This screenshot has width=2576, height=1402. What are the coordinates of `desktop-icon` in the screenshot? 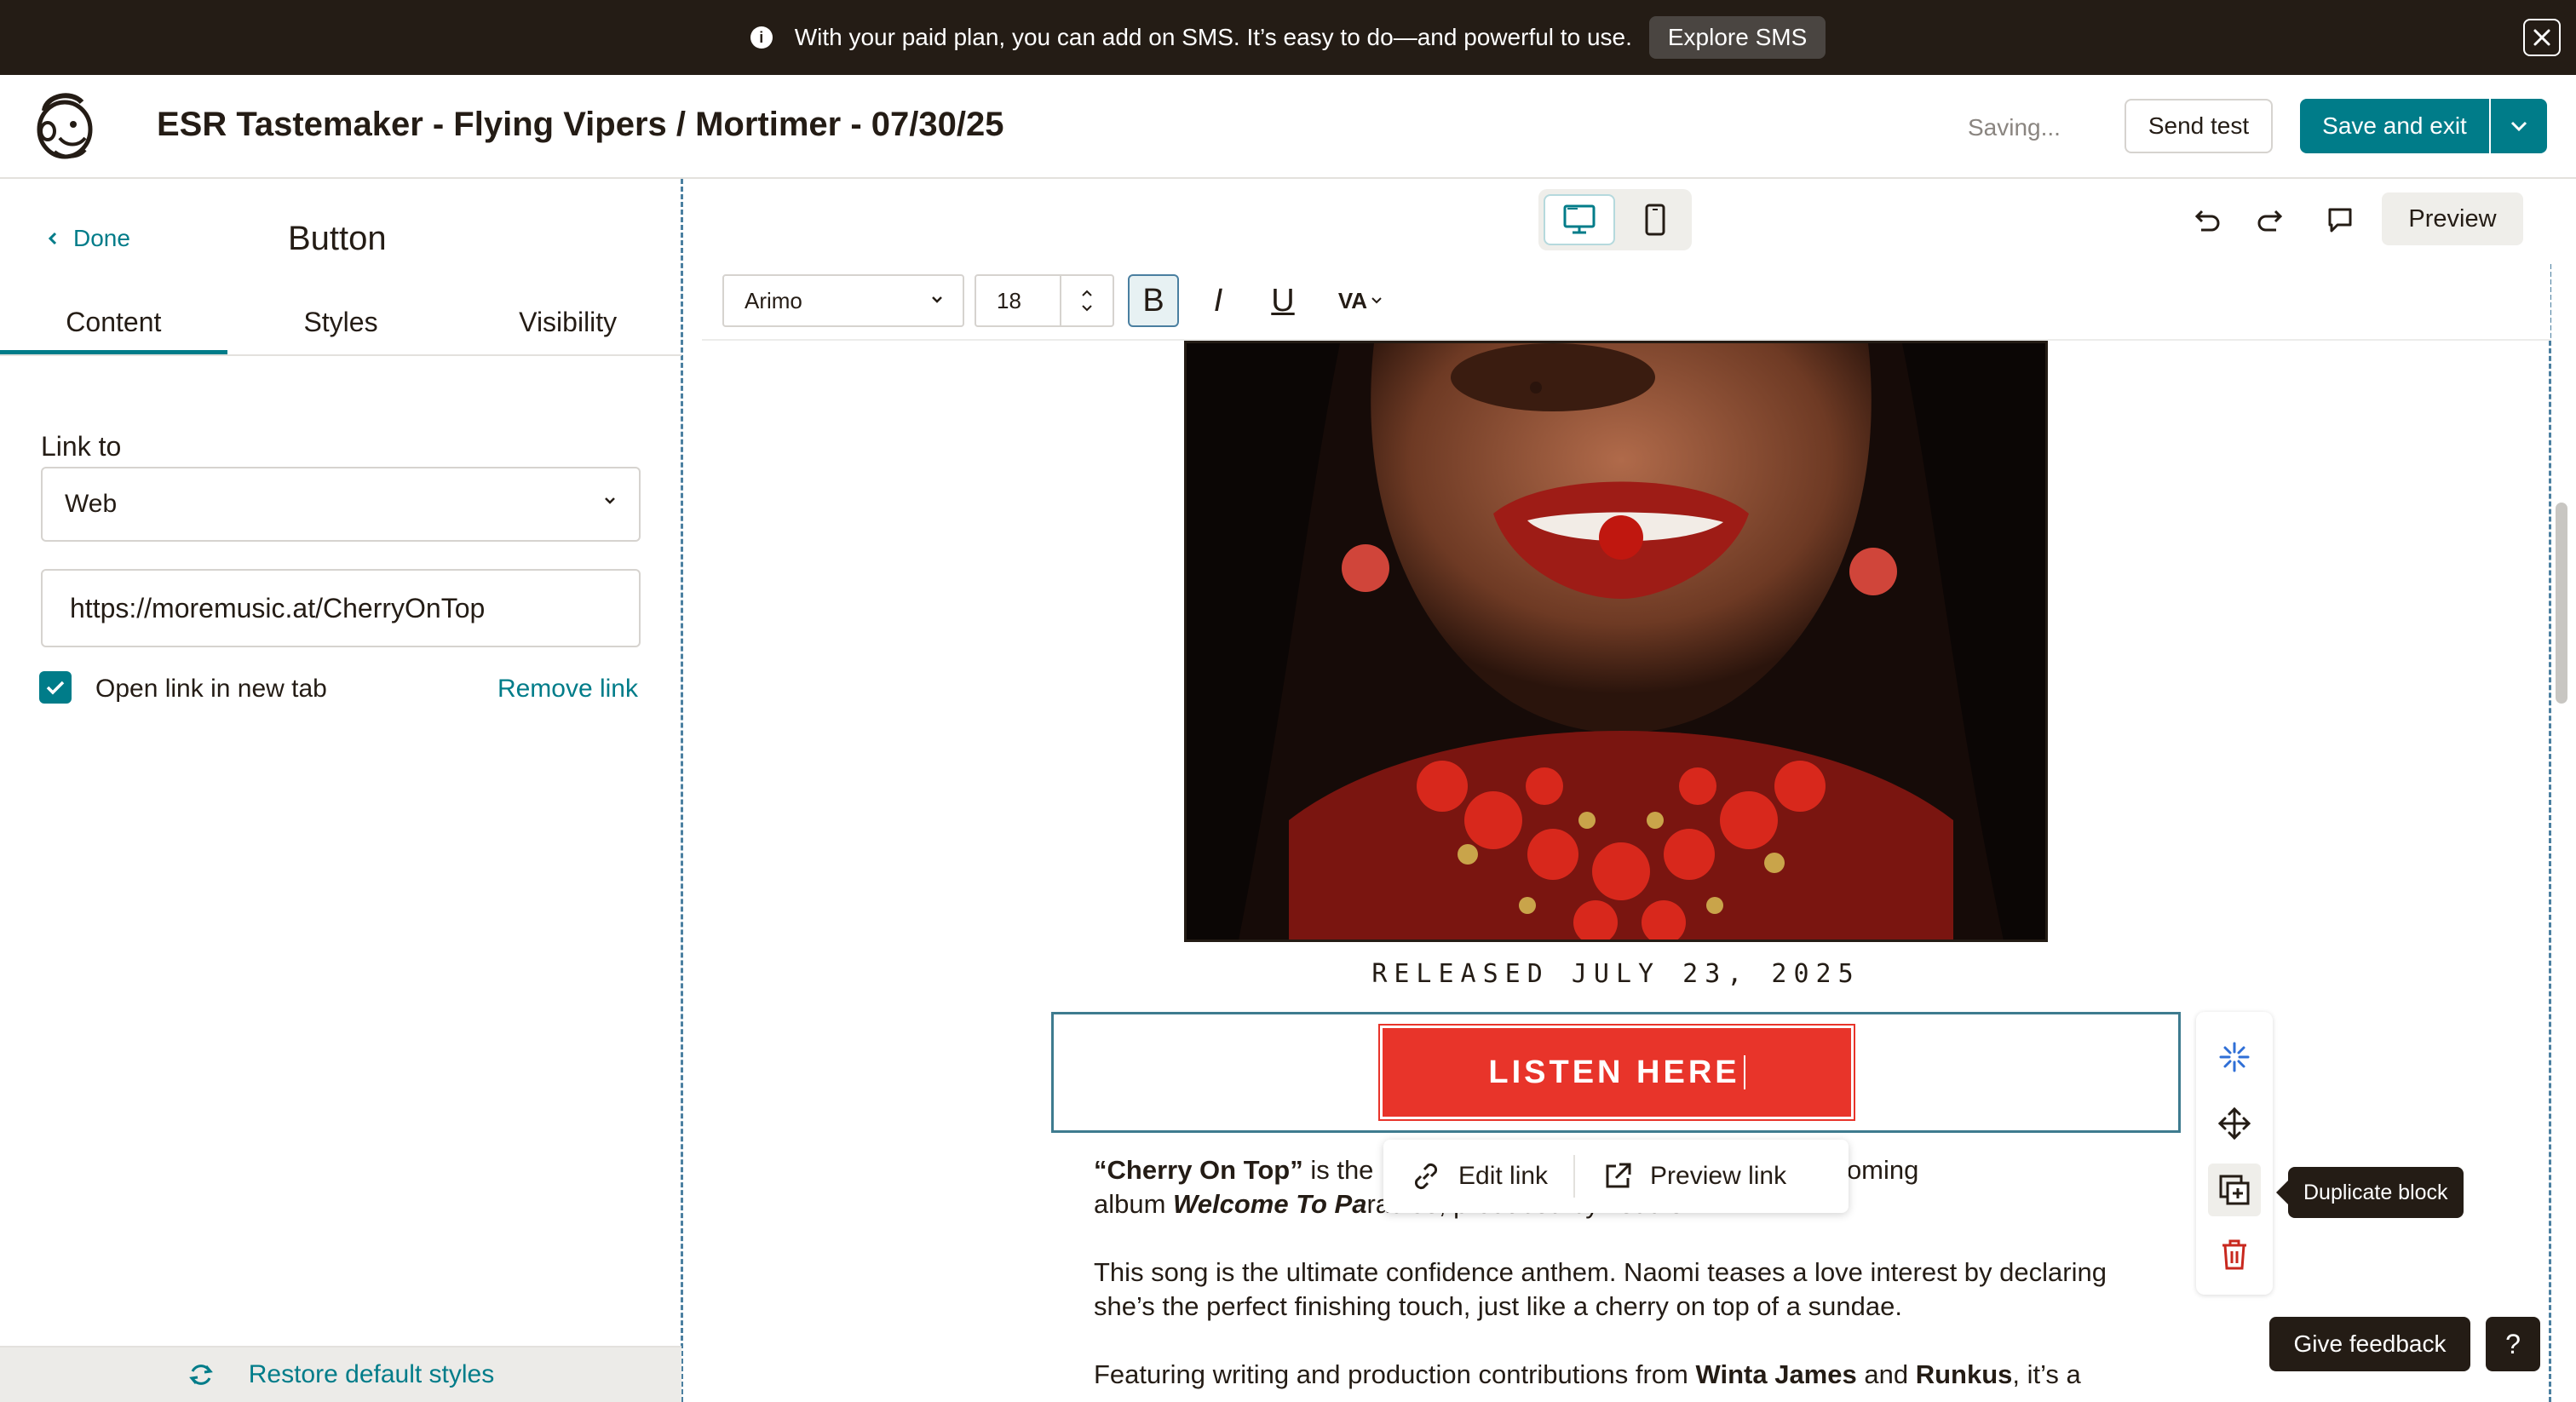 It's located at (1580, 219).